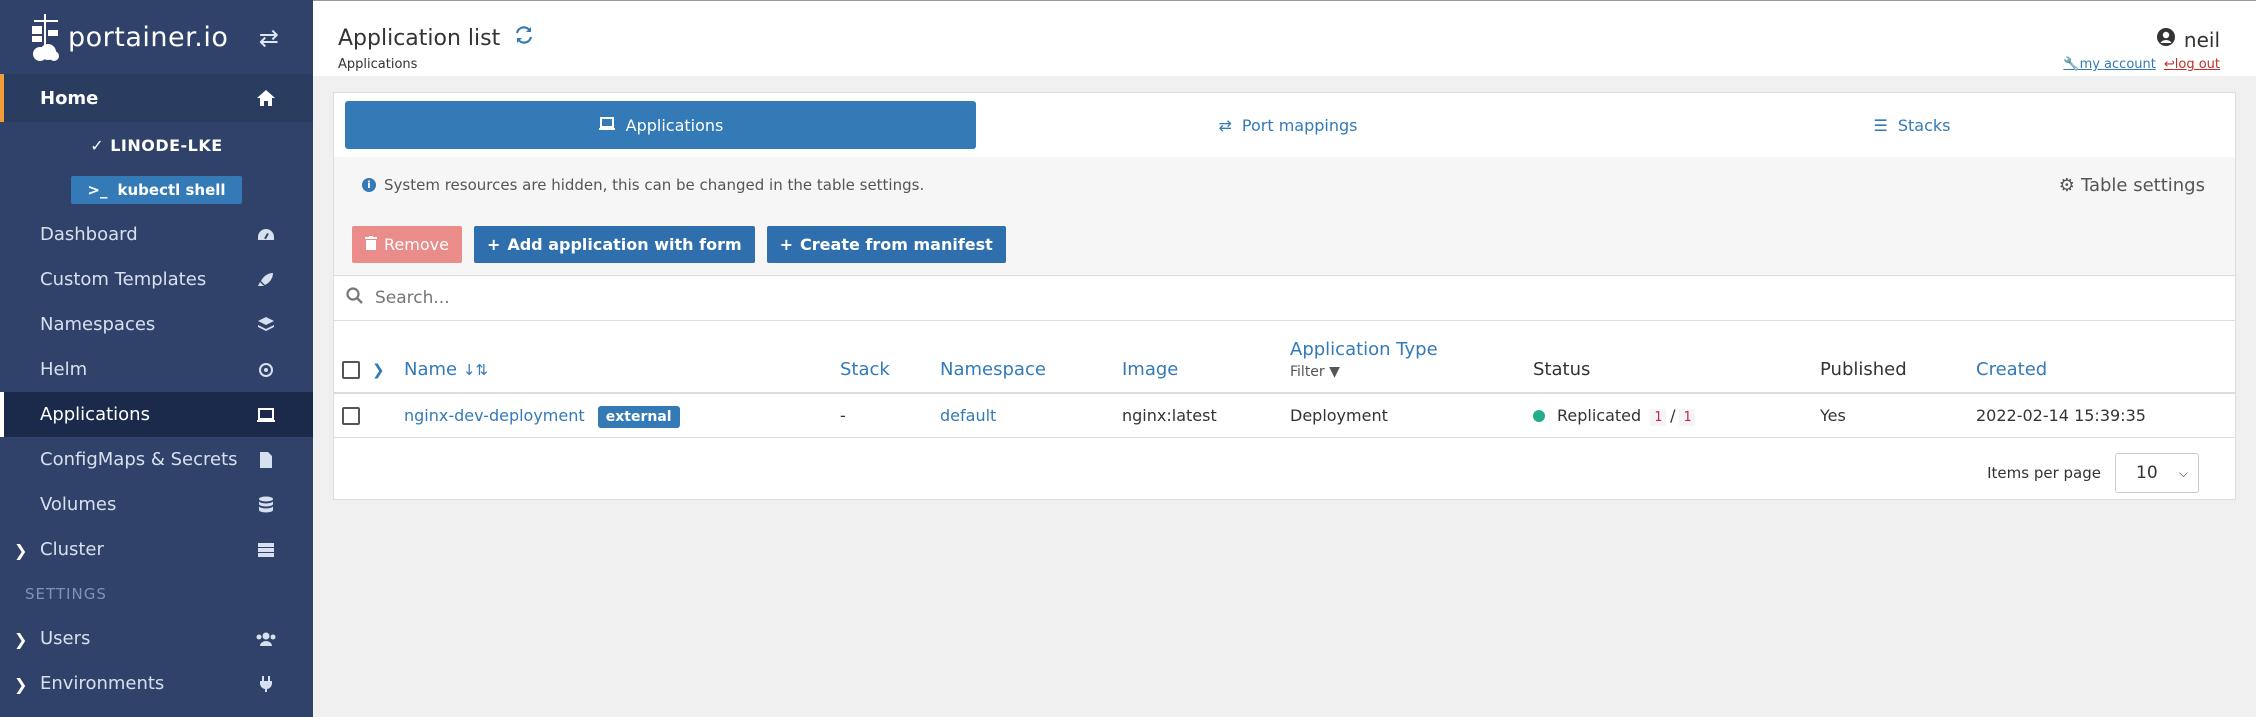  Describe the element at coordinates (1169, 415) in the screenshot. I see `cell-image: nginx:latest` at that location.